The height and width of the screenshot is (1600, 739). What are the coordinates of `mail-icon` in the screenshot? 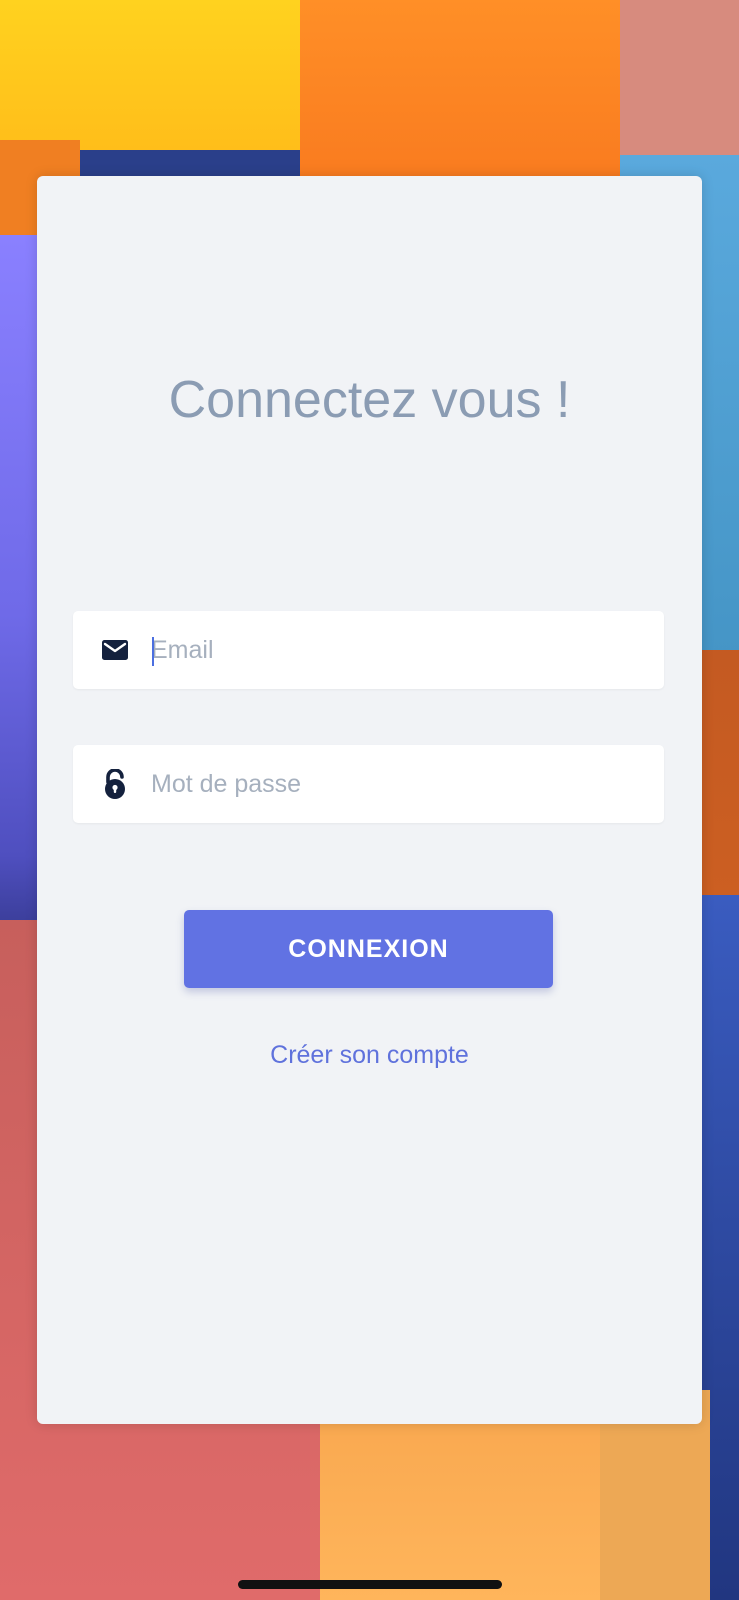 It's located at (115, 650).